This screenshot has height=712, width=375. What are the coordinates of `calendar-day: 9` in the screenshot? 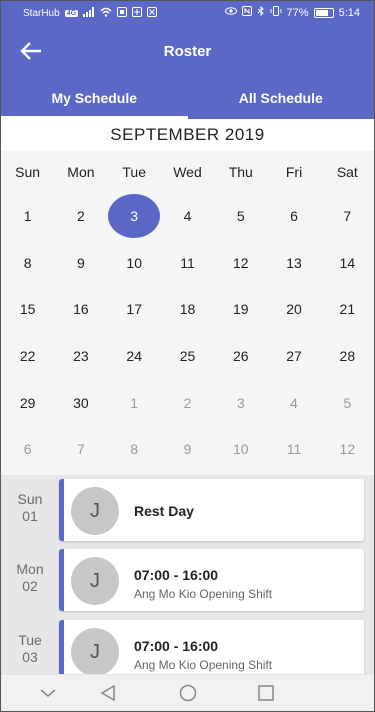 It's located at (80, 263).